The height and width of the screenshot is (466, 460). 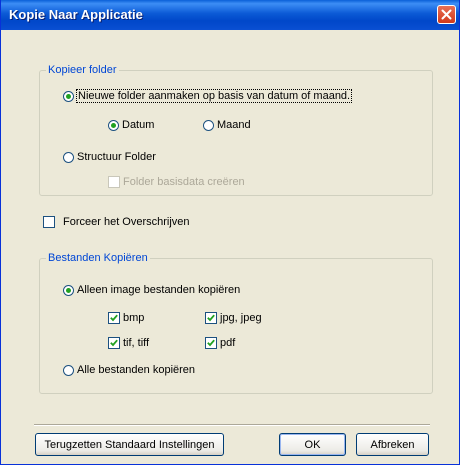 I want to click on checkbox-overwrite-box, so click(x=49, y=222).